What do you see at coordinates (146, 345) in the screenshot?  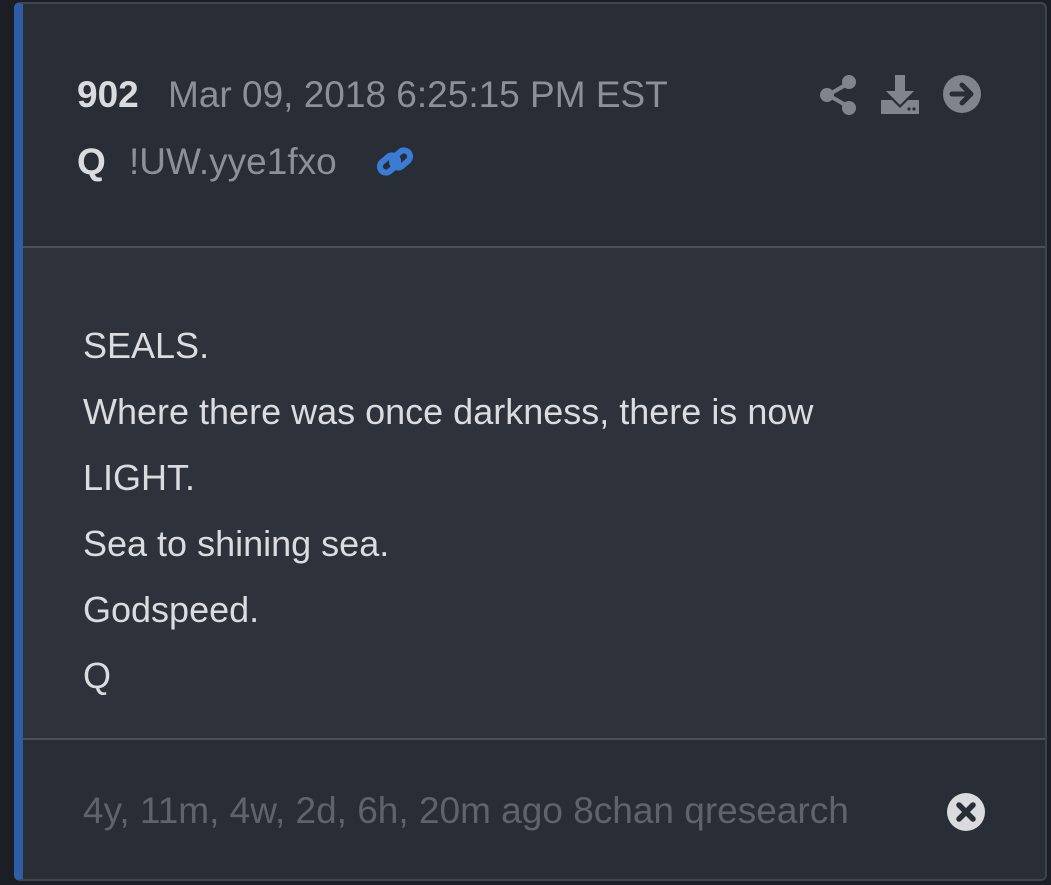 I see `post-line: SEALS.` at bounding box center [146, 345].